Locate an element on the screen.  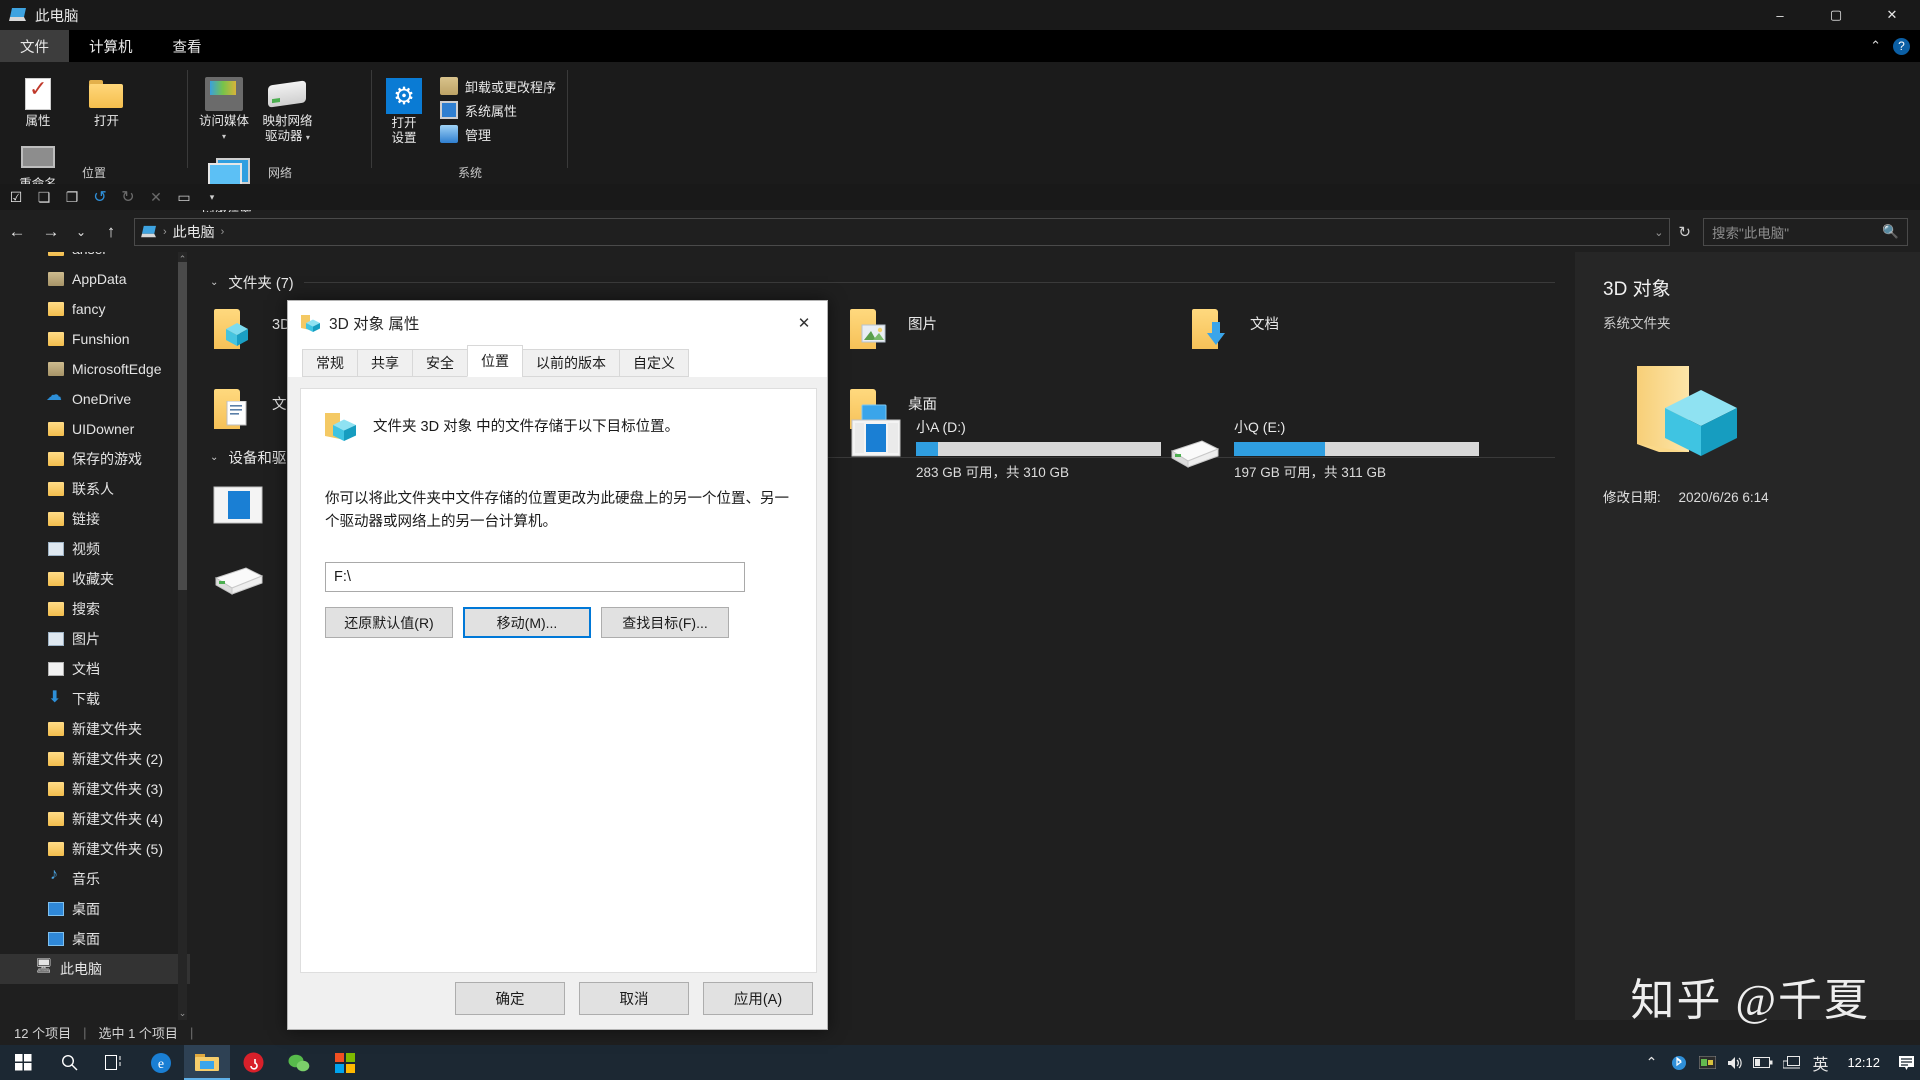
nav-item-2: fancy is located at coordinates (95, 309).